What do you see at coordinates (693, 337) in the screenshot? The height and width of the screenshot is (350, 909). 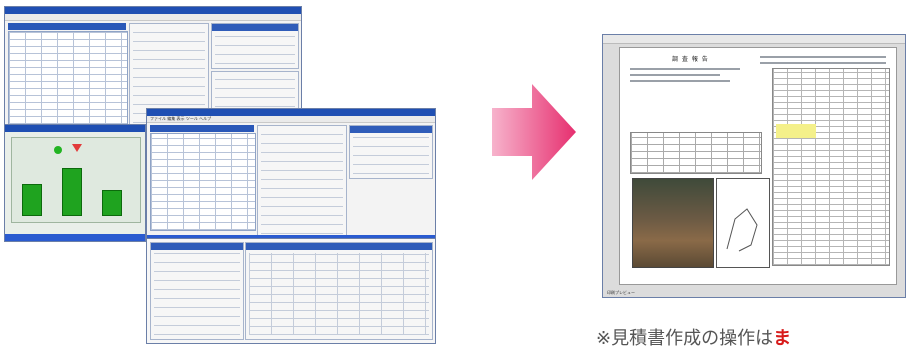 I see `caption-text: ※見積書作成の操作はま` at bounding box center [693, 337].